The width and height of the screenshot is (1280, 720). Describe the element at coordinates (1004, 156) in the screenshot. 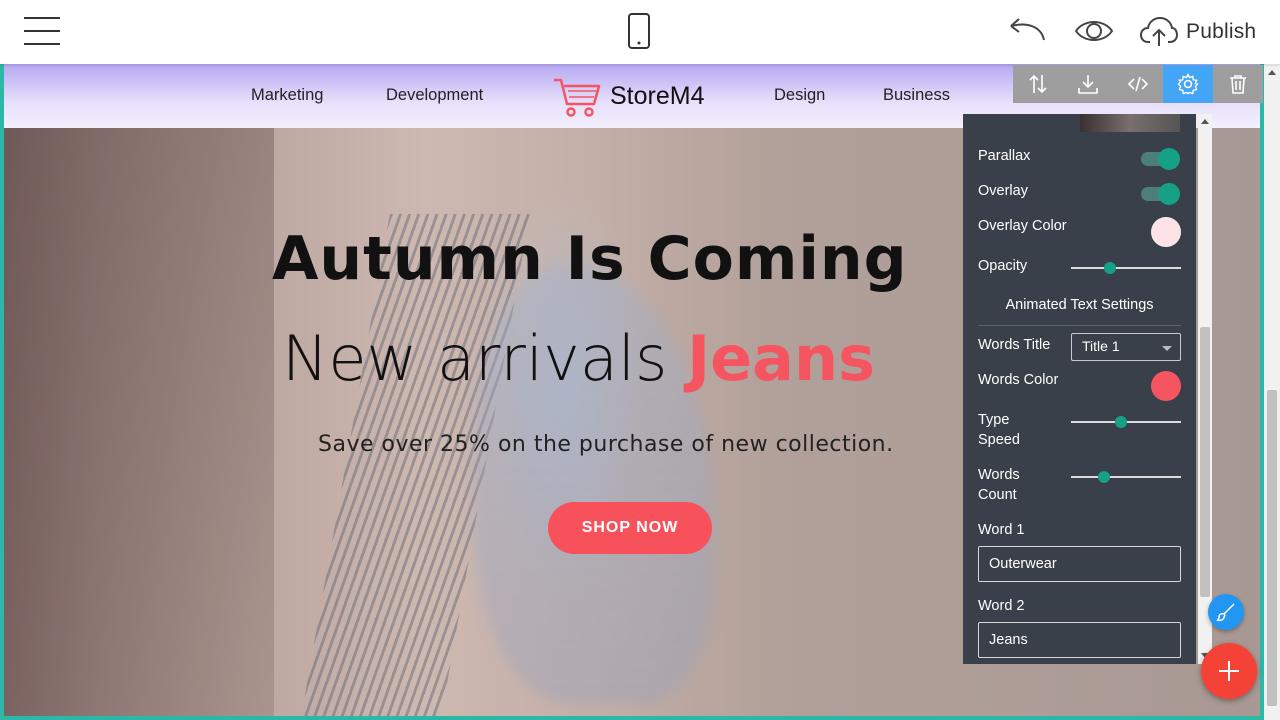

I see `parallax-label: Parallax` at that location.